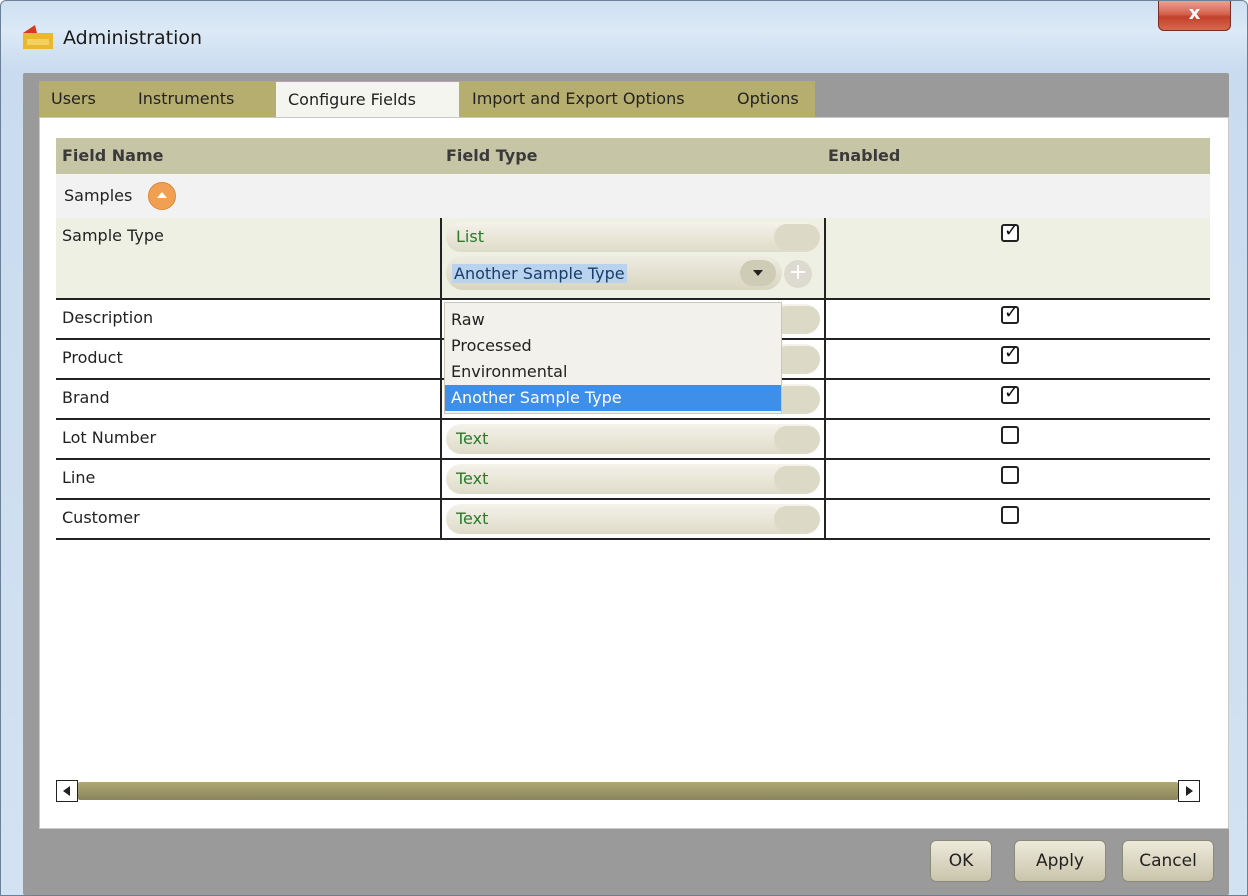 The image size is (1248, 896). Describe the element at coordinates (624, 34) in the screenshot. I see `title-bar: Administration x` at that location.